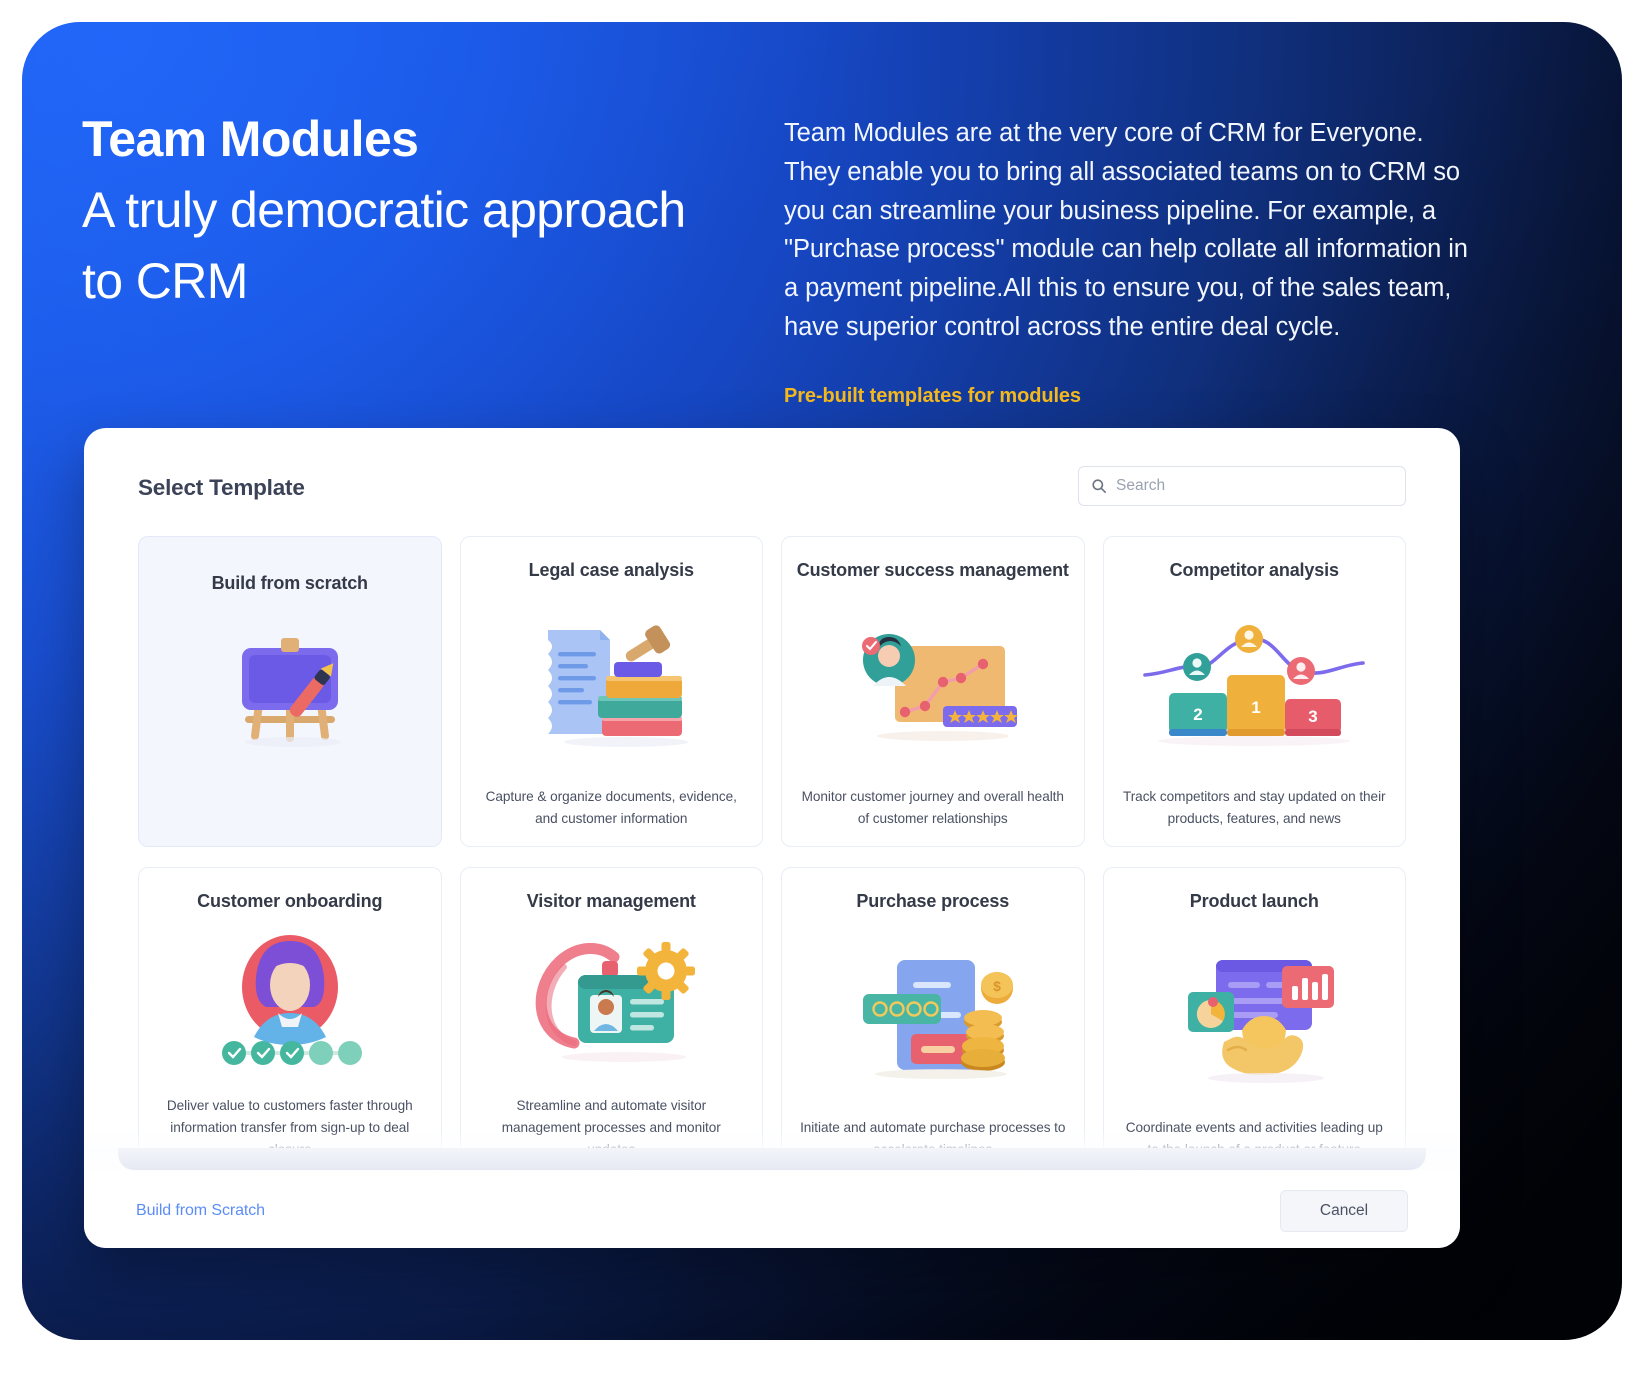 Image resolution: width=1644 pixels, height=1383 pixels. I want to click on avatar-progress-steps-icon, so click(290, 1004).